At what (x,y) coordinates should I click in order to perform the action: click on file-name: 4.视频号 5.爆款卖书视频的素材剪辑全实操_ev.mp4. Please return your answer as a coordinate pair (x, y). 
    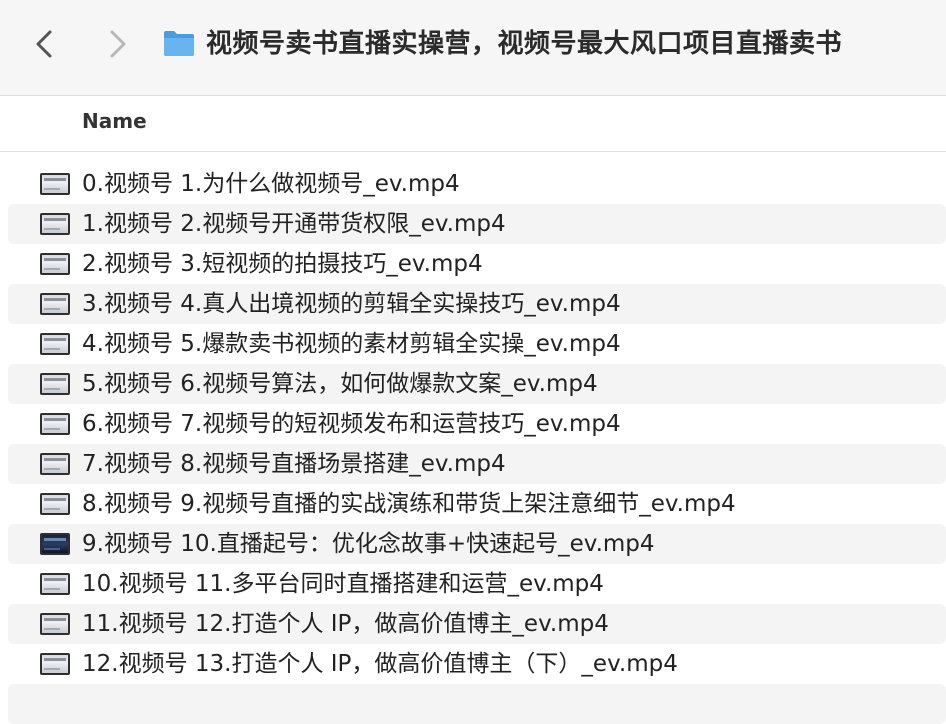
    Looking at the image, I should click on (351, 344).